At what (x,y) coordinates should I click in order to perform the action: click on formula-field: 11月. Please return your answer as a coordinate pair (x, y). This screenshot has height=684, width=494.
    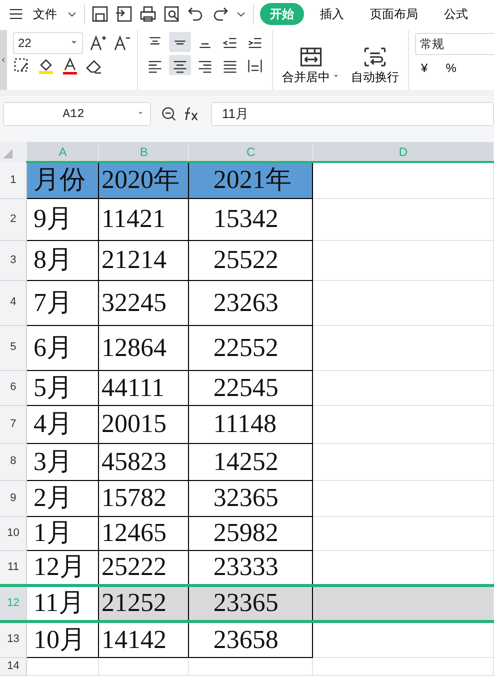
    Looking at the image, I should click on (352, 114).